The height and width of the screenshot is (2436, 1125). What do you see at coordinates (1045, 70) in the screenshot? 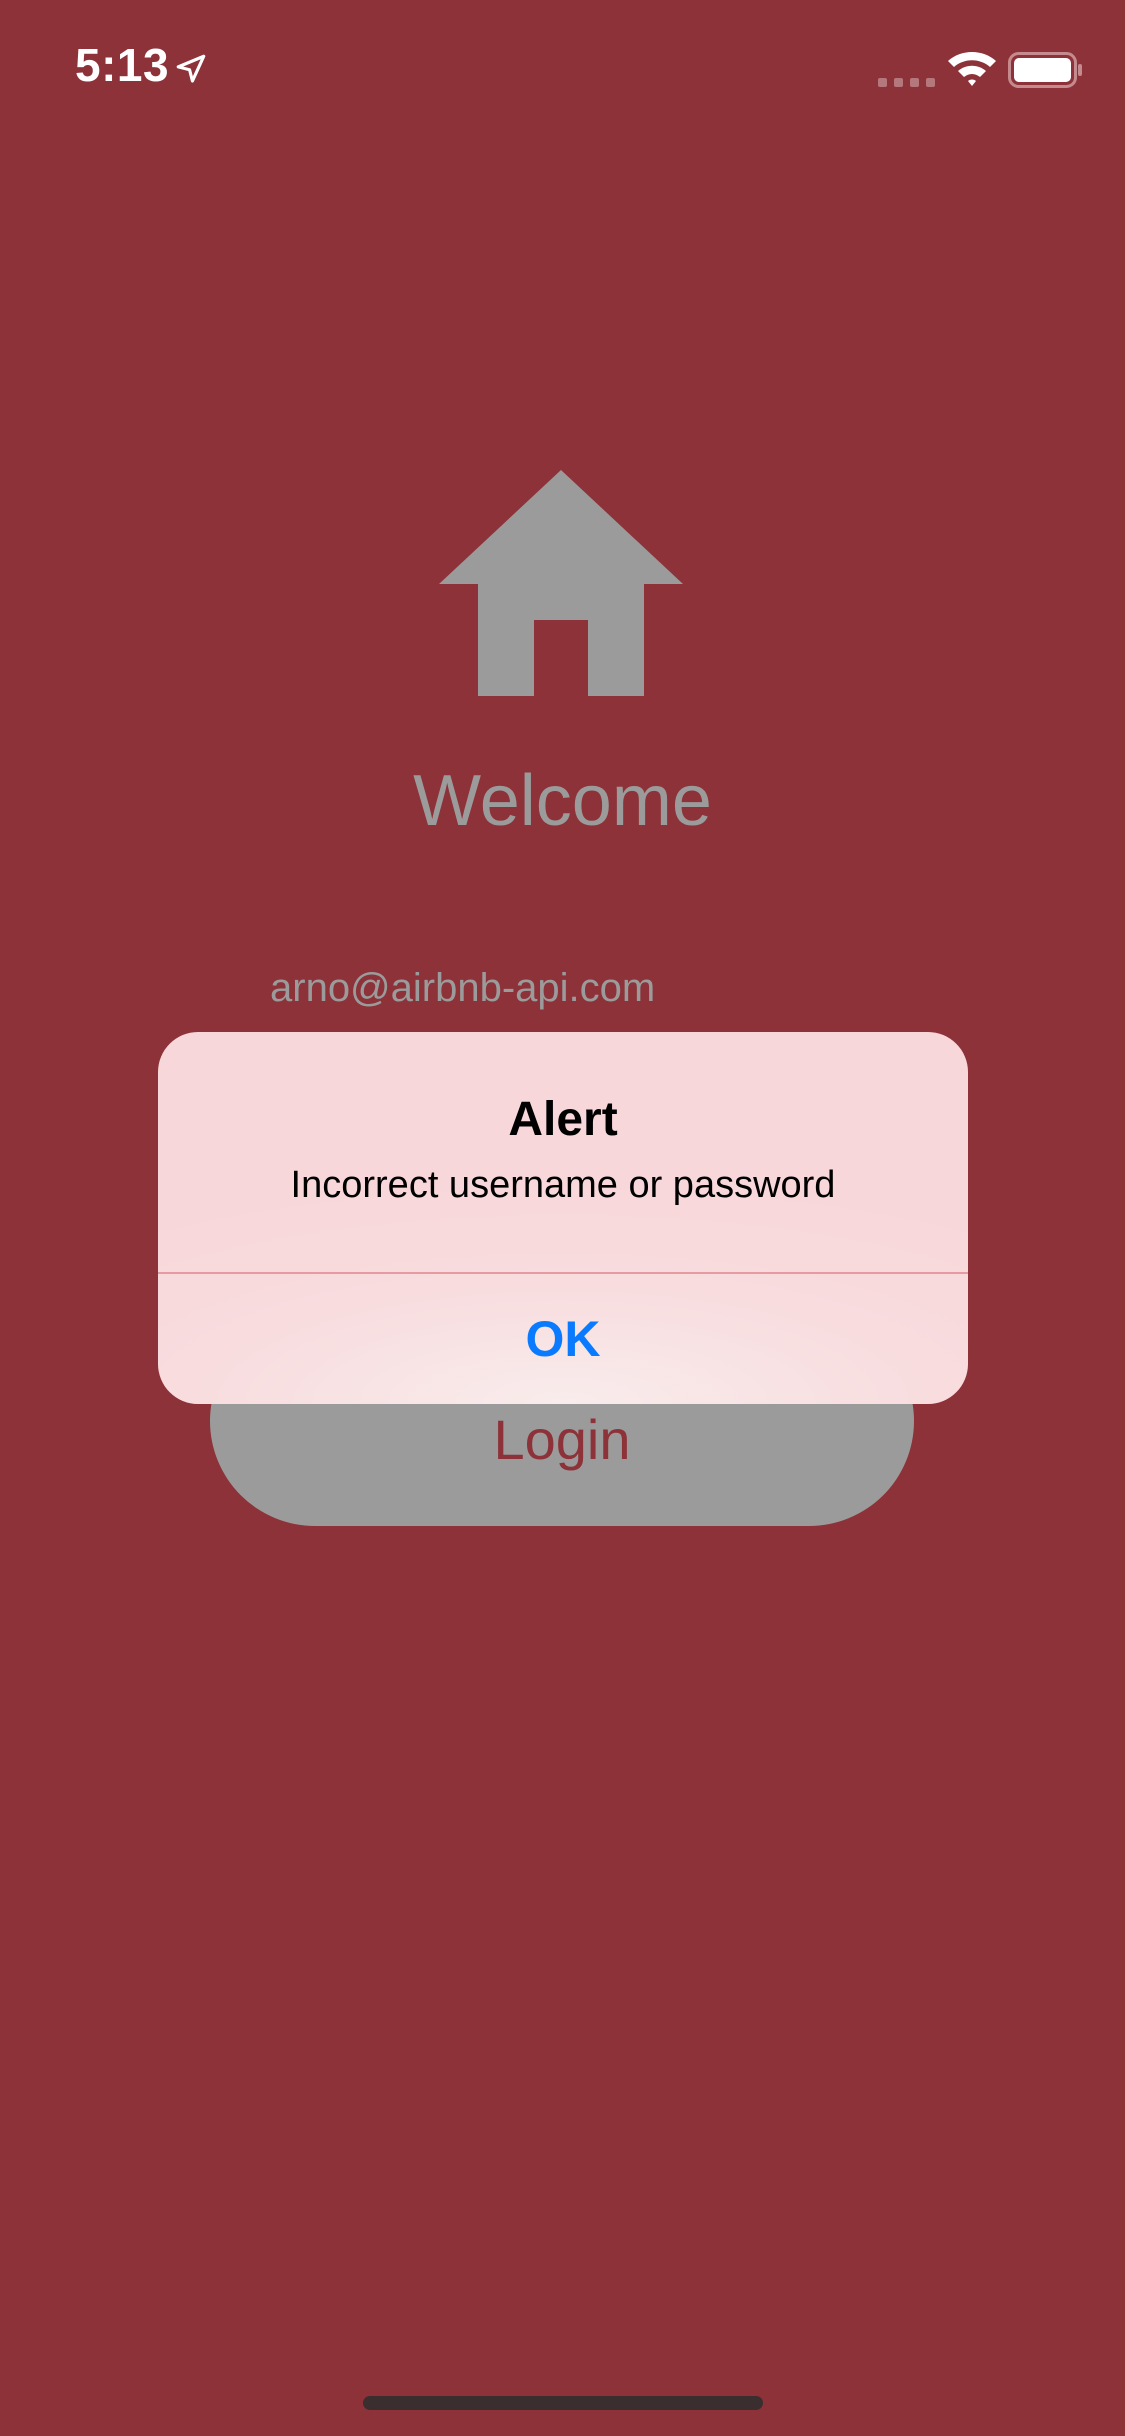
I see `battery-icon` at bounding box center [1045, 70].